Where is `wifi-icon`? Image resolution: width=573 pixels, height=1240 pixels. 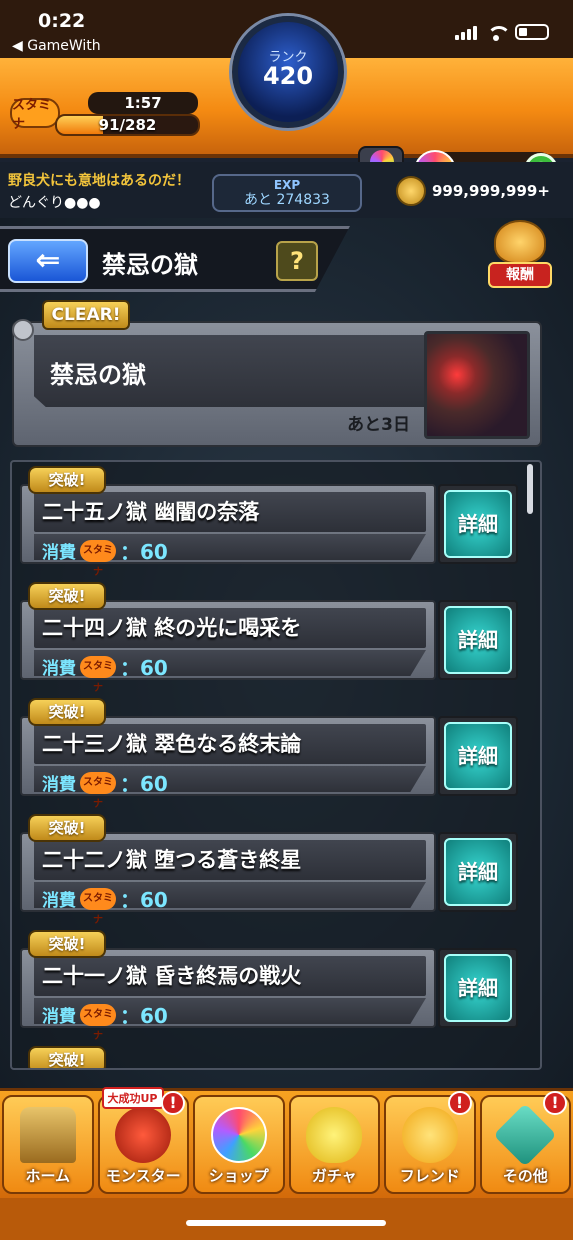
wifi-icon is located at coordinates (499, 33).